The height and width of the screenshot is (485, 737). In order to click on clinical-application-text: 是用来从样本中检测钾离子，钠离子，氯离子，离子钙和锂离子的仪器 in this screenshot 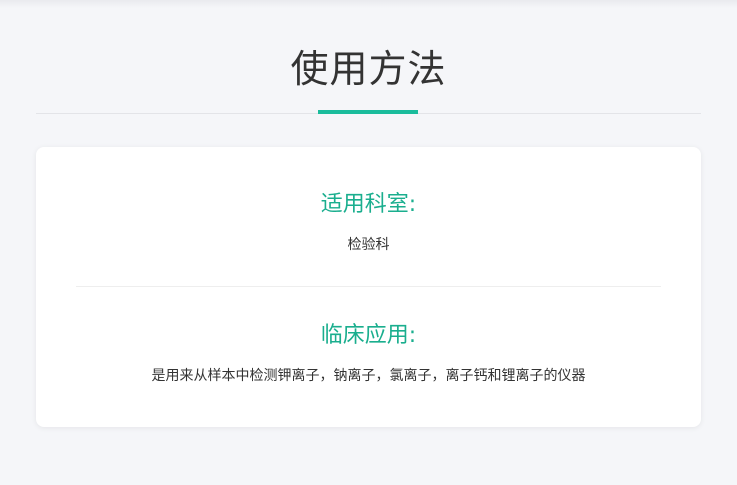, I will do `click(368, 376)`.